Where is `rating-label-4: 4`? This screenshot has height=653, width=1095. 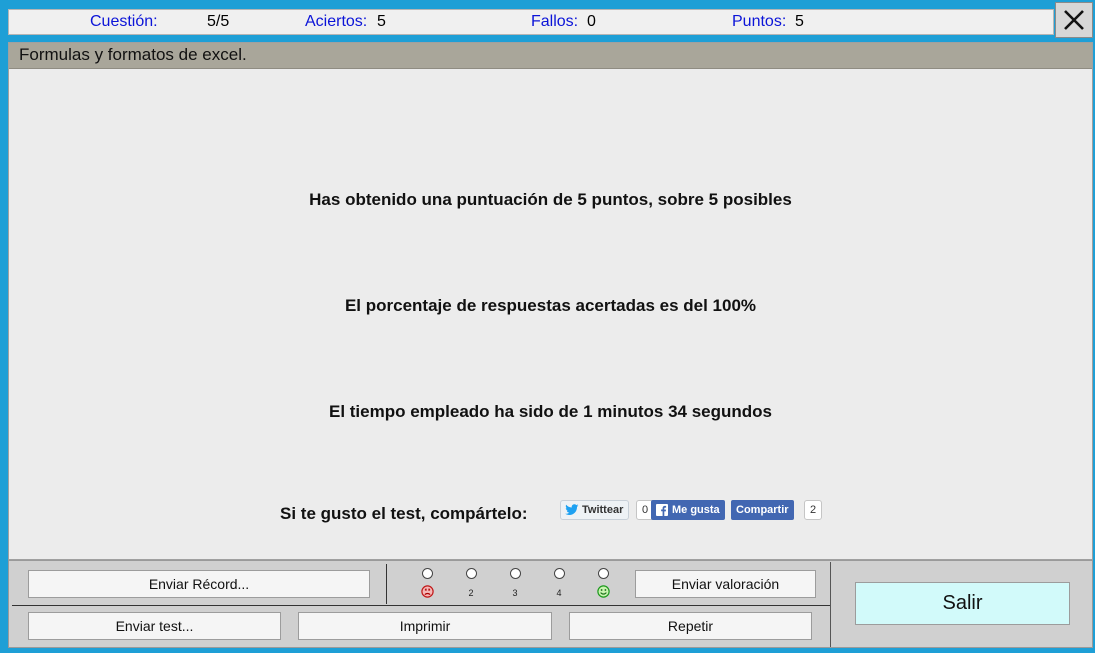 rating-label-4: 4 is located at coordinates (559, 593).